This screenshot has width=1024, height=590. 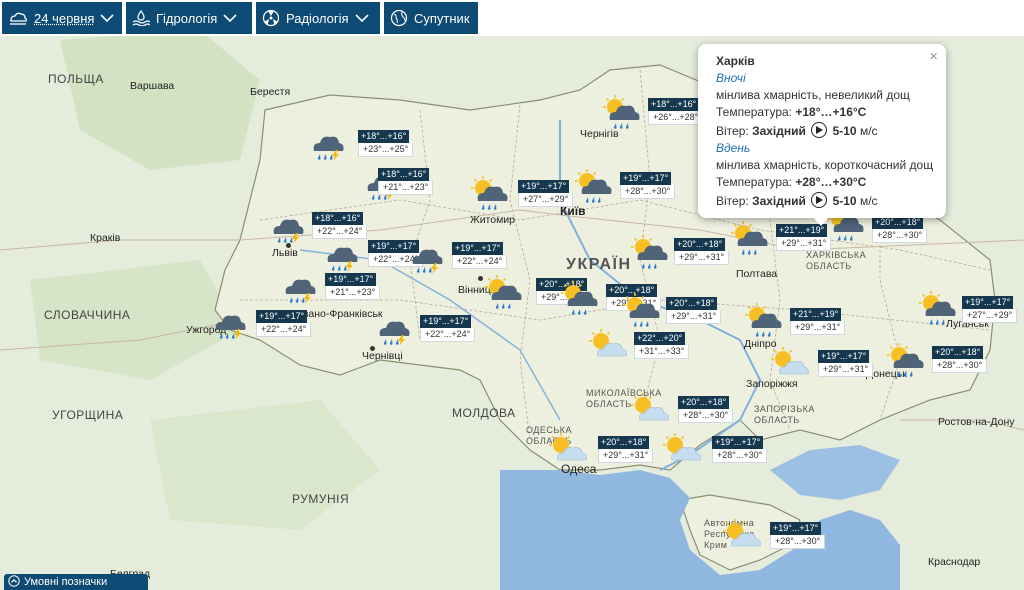 What do you see at coordinates (321, 499) in the screenshot?
I see `country-label-romania: РУМУНІЯ` at bounding box center [321, 499].